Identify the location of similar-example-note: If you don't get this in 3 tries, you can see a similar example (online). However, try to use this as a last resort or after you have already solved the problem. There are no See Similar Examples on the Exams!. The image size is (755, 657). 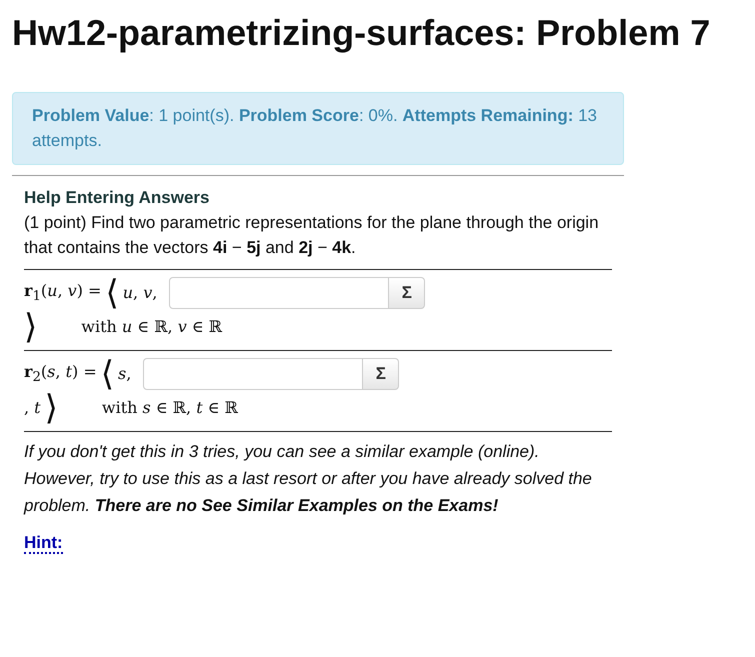
(308, 479).